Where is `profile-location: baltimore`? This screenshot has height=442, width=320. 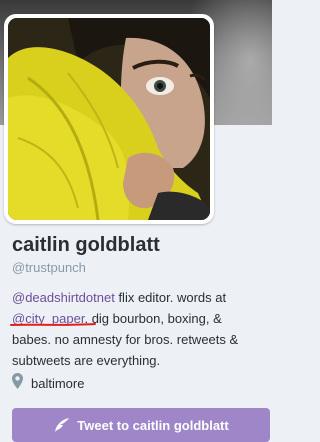
profile-location: baltimore is located at coordinates (48, 383).